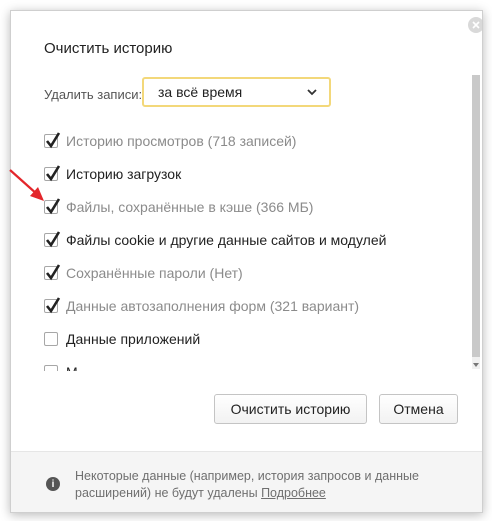 The height and width of the screenshot is (521, 492). Describe the element at coordinates (93, 94) in the screenshot. I see `delete-records-label: Удалить записи:` at that location.